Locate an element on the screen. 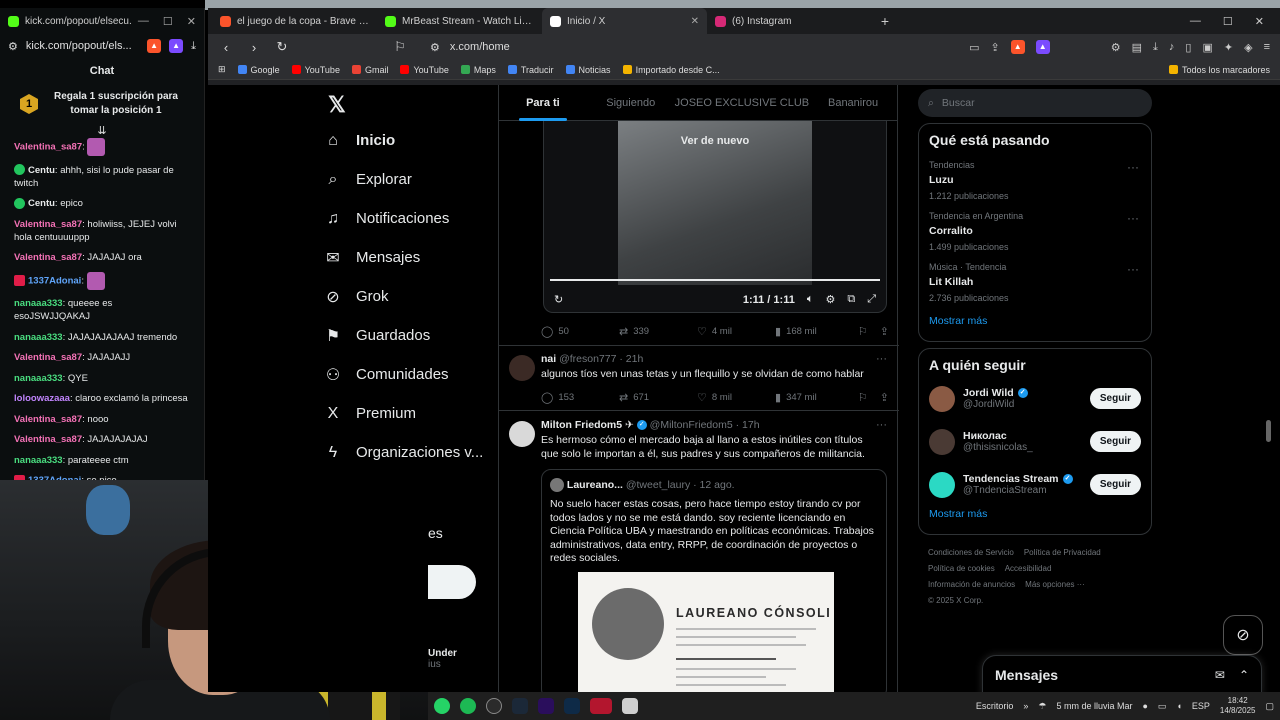 The width and height of the screenshot is (1280, 720). leo-icon: ✦ is located at coordinates (1228, 47).